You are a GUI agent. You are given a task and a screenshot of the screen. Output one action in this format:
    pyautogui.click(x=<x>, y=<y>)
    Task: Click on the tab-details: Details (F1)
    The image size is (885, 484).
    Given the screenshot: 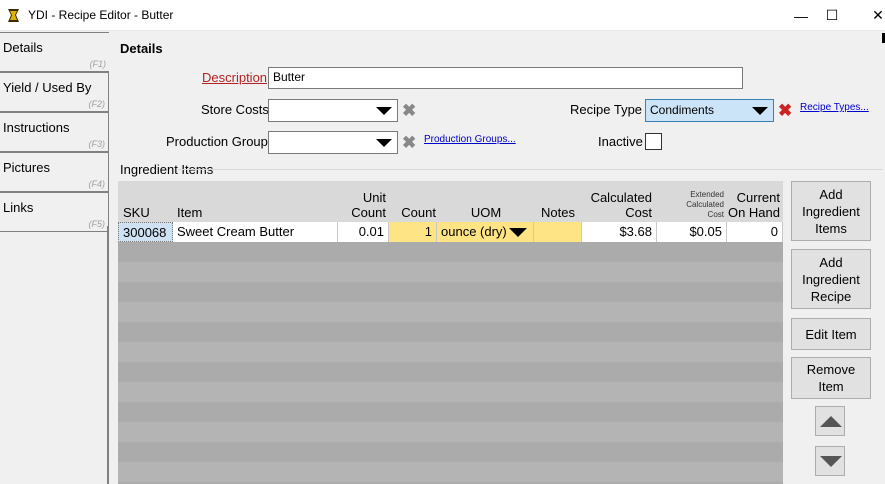 What is the action you would take?
    pyautogui.click(x=54, y=52)
    